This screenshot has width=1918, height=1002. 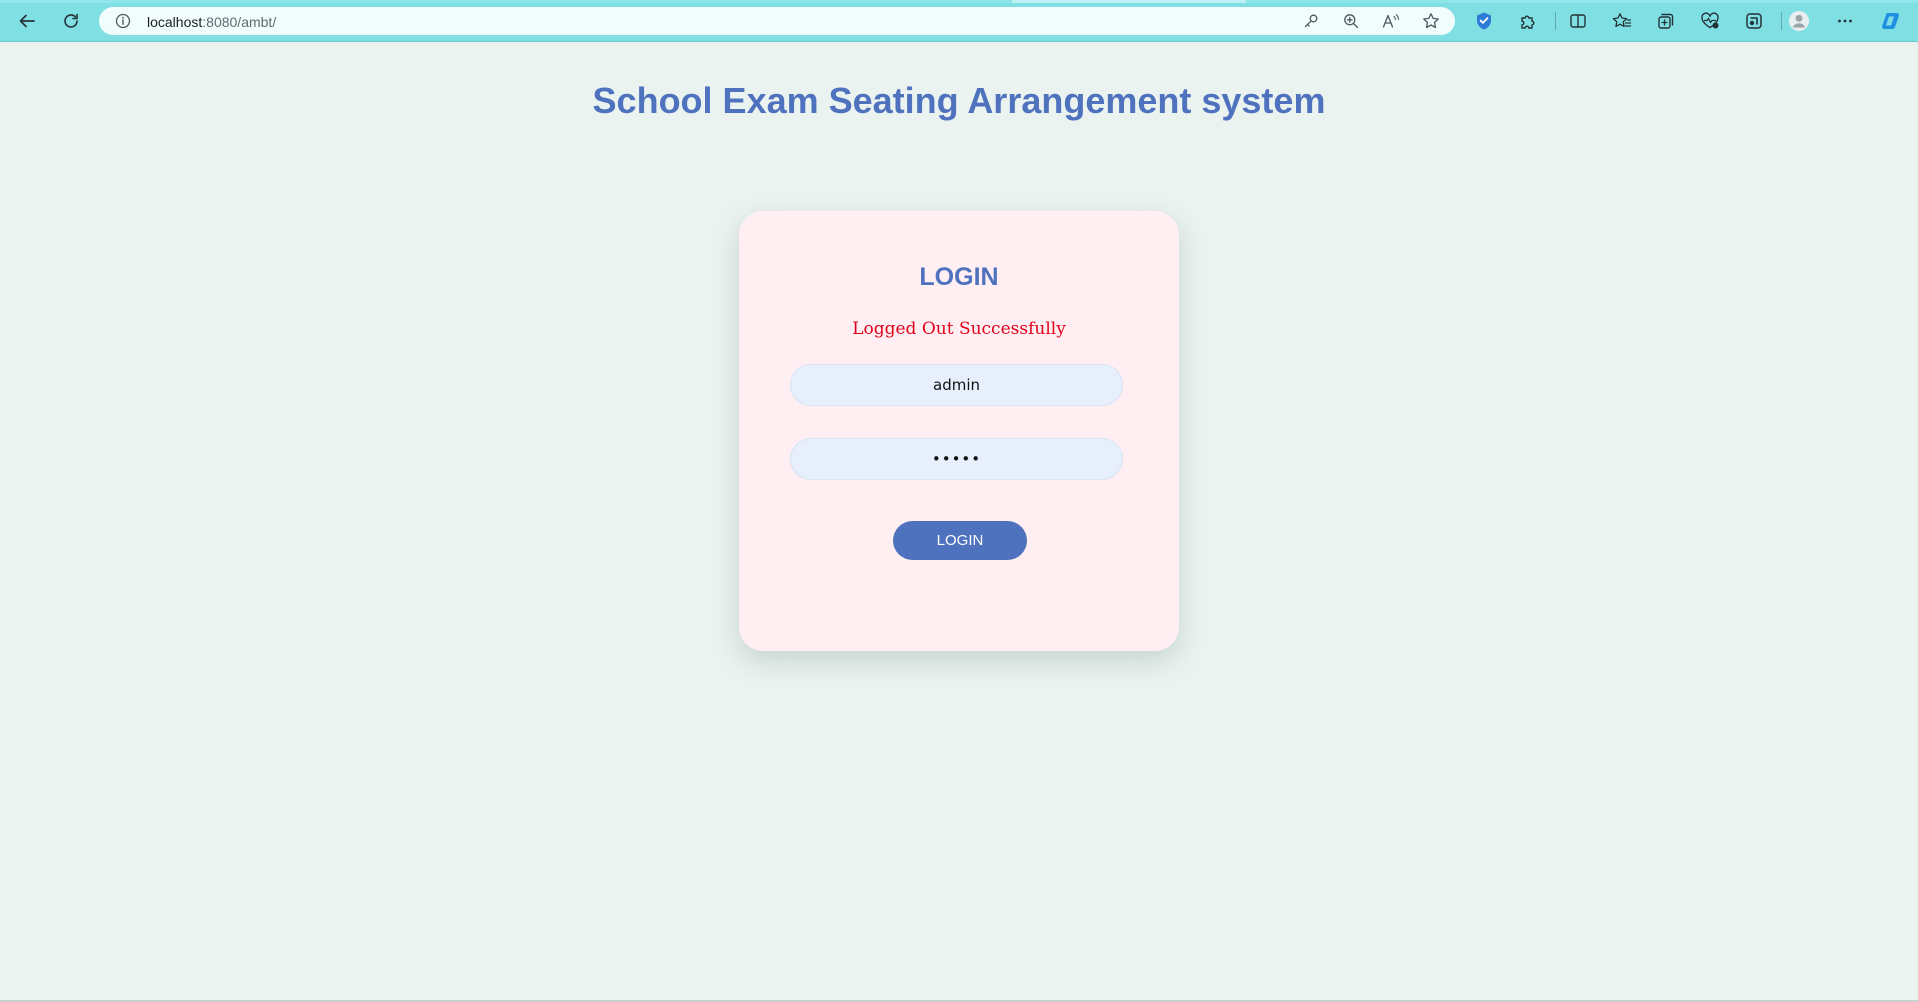 What do you see at coordinates (959, 431) in the screenshot?
I see `login-card: LOGIN Logged Out Successfully LOGIN` at bounding box center [959, 431].